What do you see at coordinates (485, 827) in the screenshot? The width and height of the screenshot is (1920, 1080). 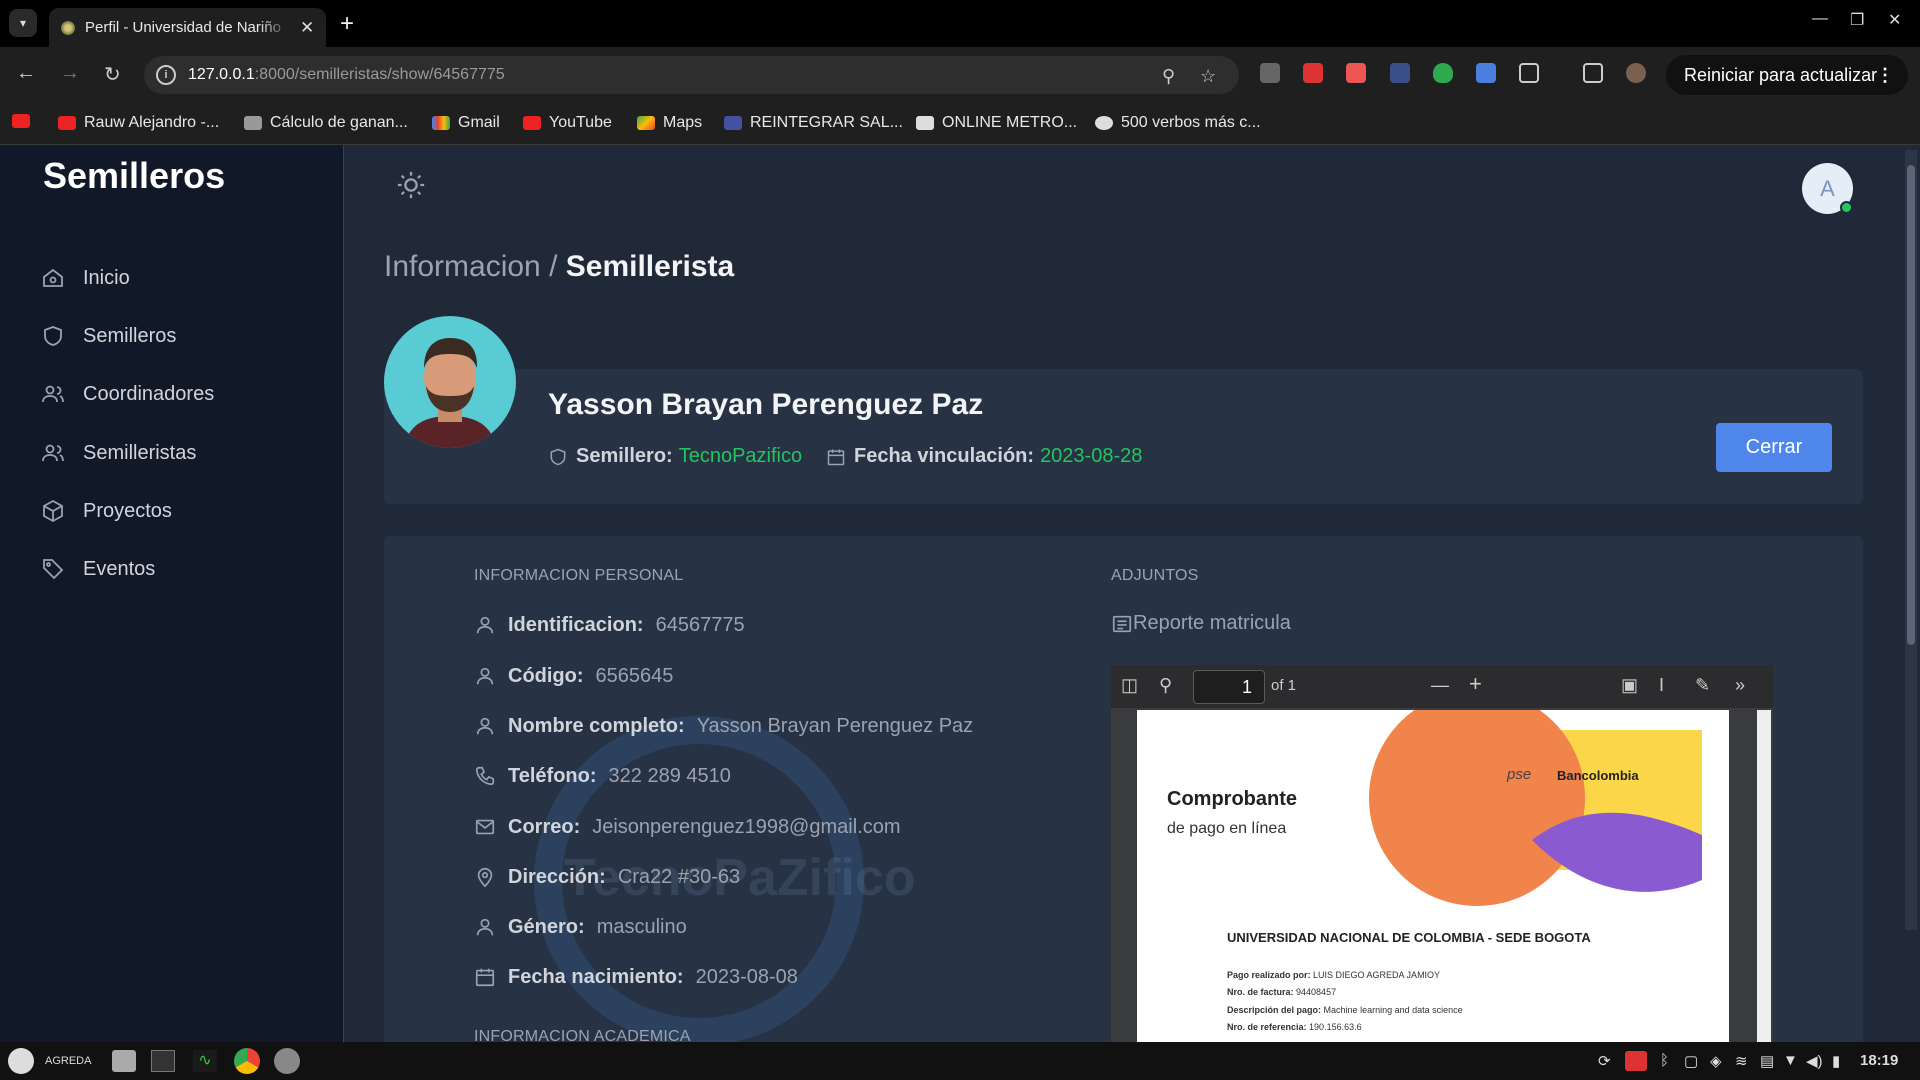 I see `mail-icon` at bounding box center [485, 827].